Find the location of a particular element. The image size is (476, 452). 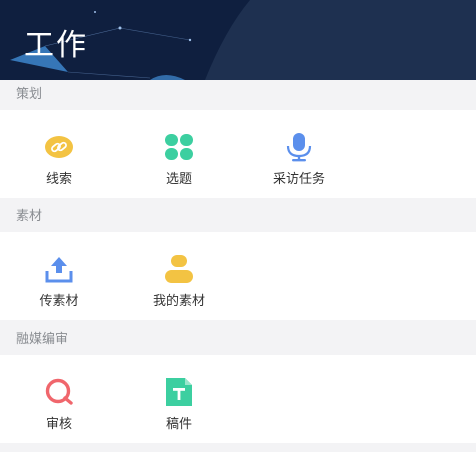

upload-material-button: 传素材 is located at coordinates (59, 276).